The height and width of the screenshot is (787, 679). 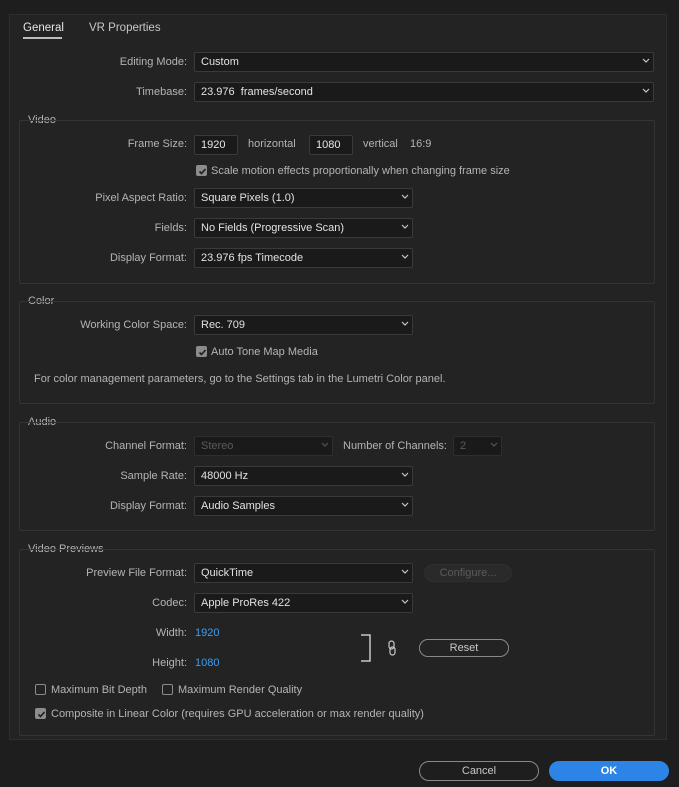 What do you see at coordinates (148, 506) in the screenshot?
I see `audio-display-format-label: Display Format:` at bounding box center [148, 506].